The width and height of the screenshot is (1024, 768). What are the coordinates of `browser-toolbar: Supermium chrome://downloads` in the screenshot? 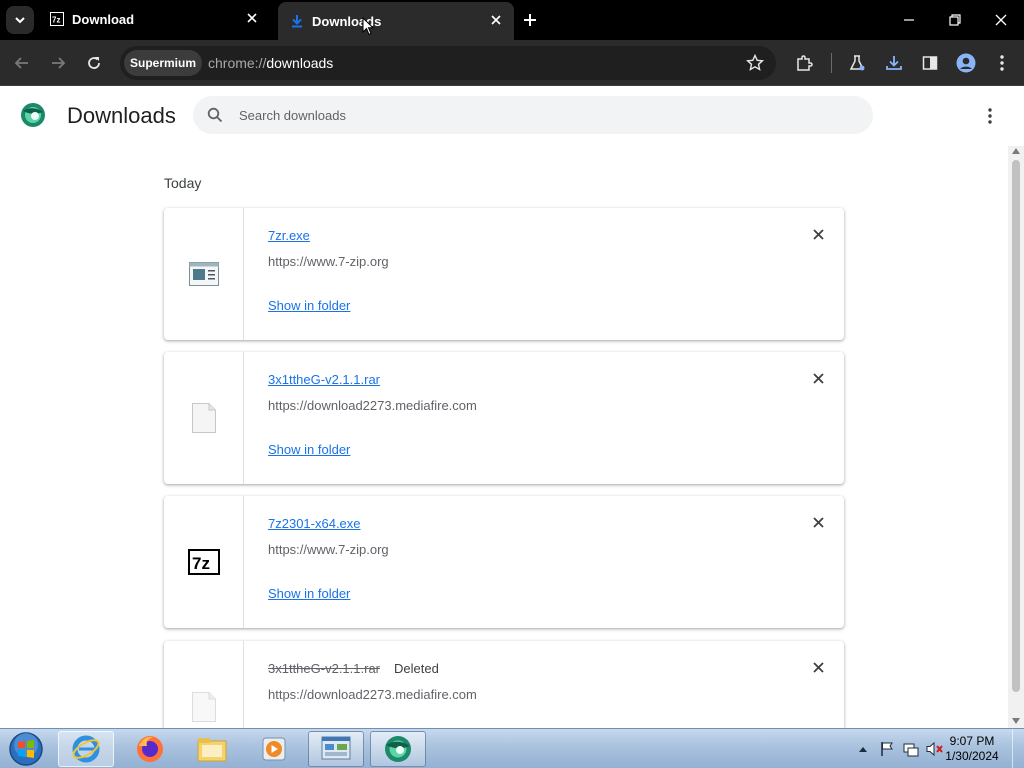 It's located at (512, 63).